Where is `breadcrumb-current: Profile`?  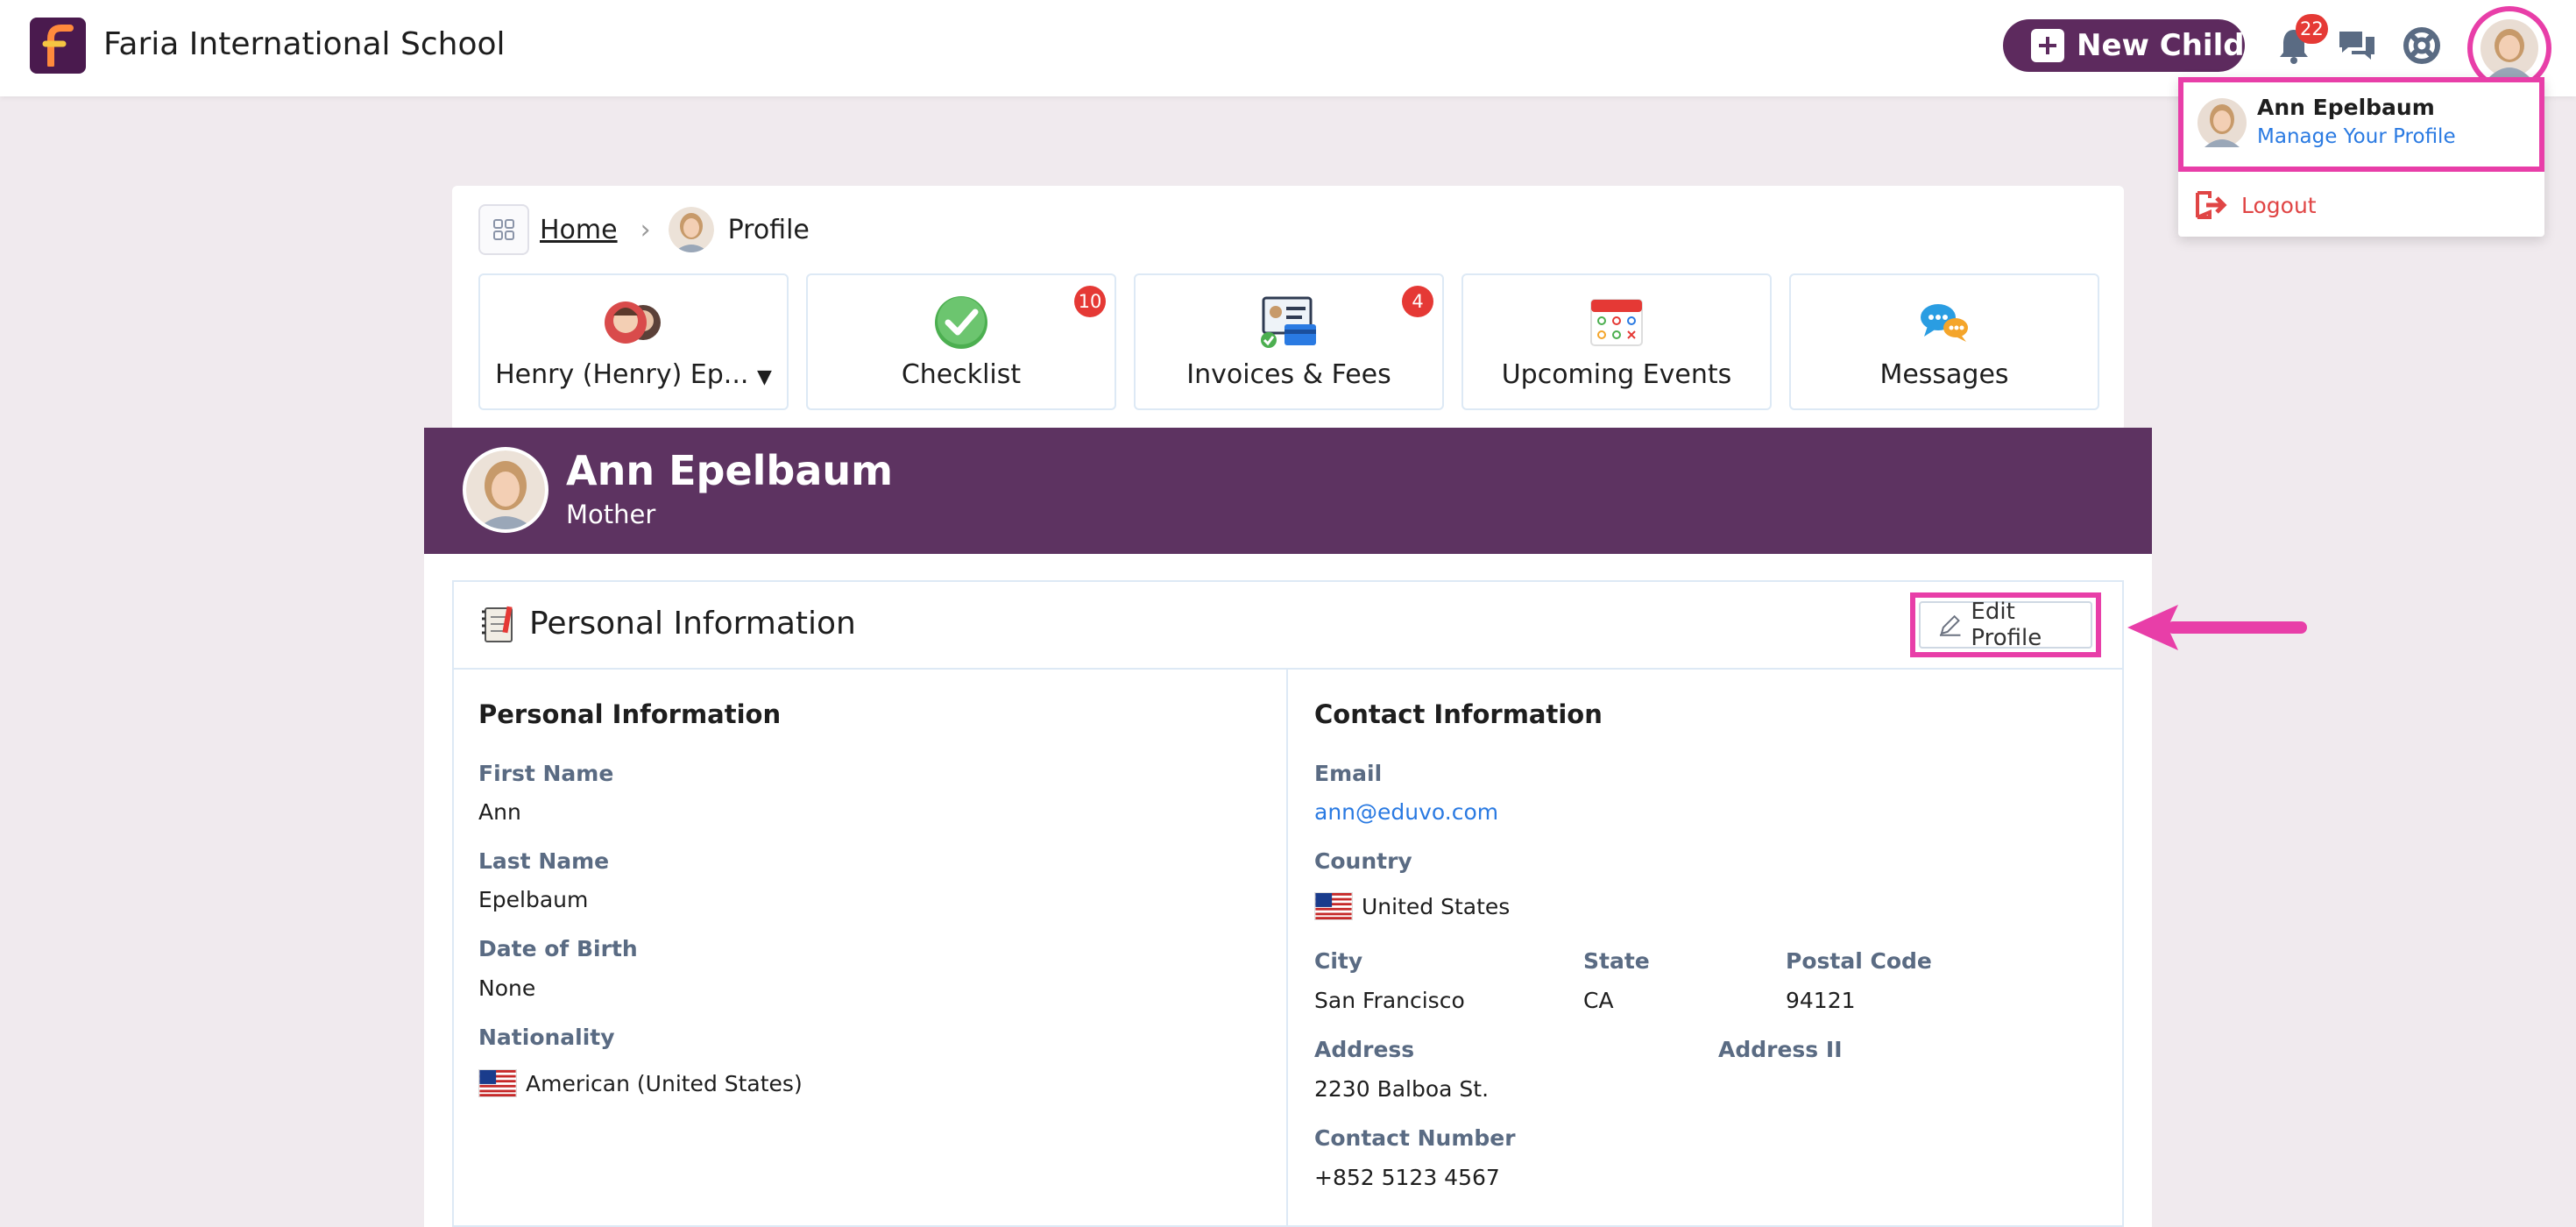
breadcrumb-current: Profile is located at coordinates (768, 229).